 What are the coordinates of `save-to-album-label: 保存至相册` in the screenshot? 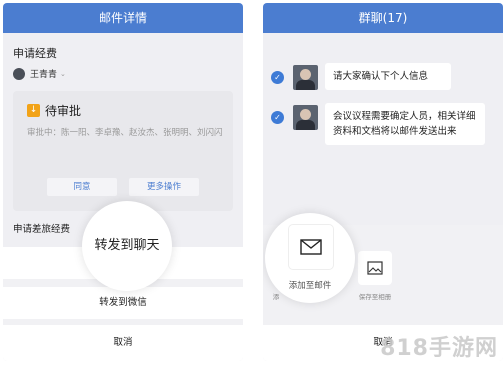 It's located at (375, 297).